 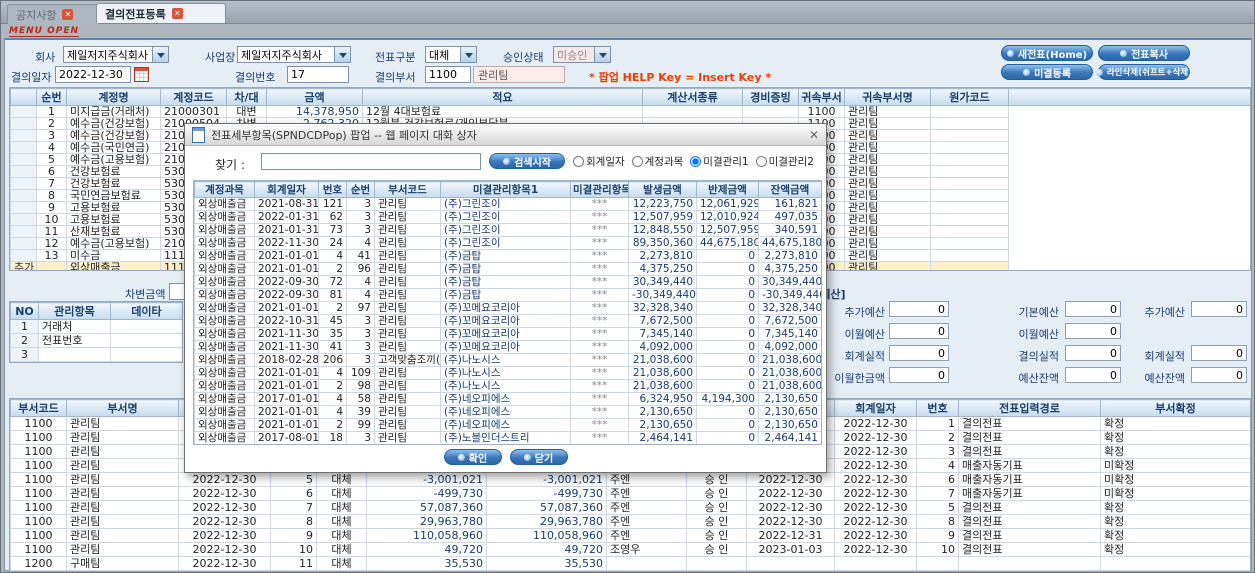 What do you see at coordinates (662, 295) in the screenshot?
I see `cell: -30,349,440` at bounding box center [662, 295].